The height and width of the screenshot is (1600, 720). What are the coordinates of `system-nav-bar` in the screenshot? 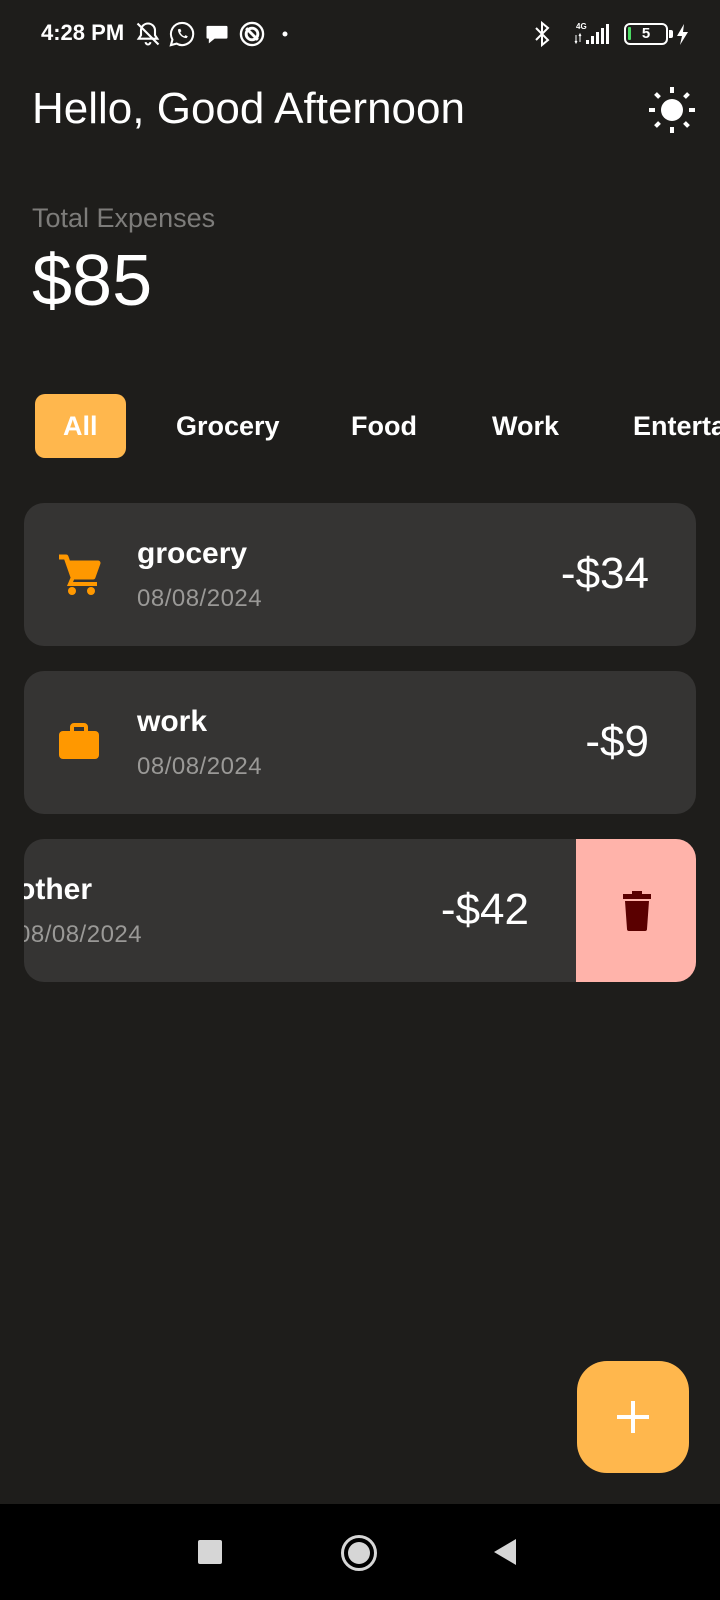 It's located at (360, 1552).